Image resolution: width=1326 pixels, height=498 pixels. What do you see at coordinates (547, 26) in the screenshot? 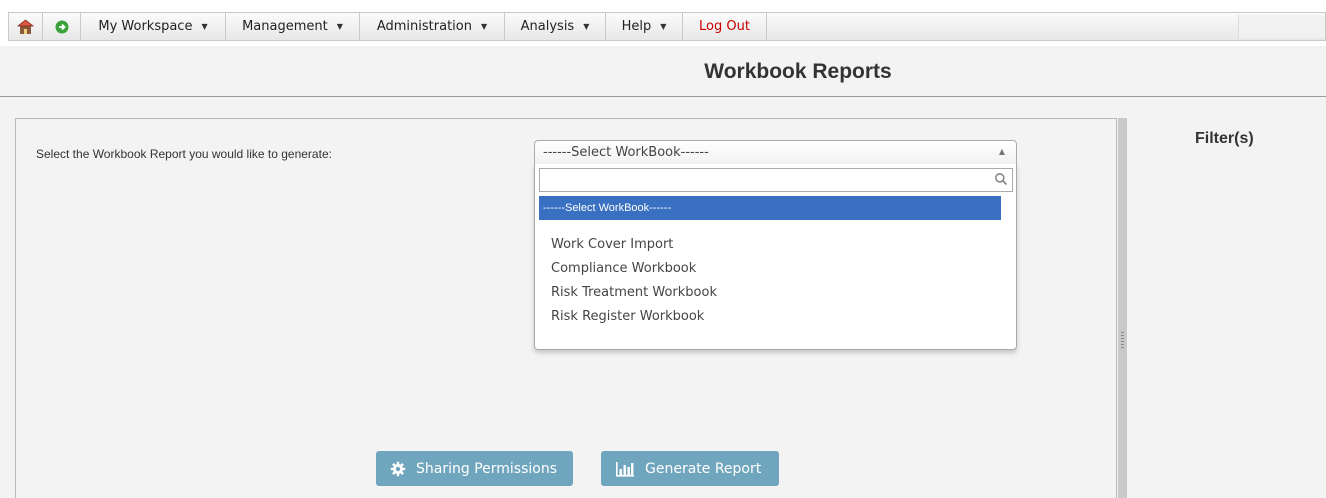
I see `menu-analysis-label: Analysis` at bounding box center [547, 26].